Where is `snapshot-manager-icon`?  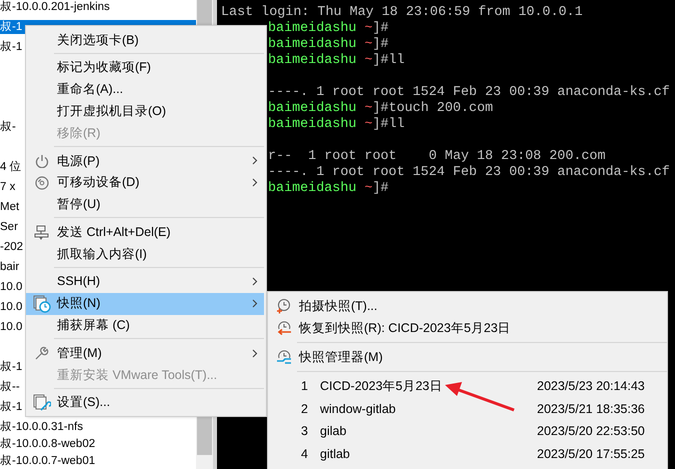 snapshot-manager-icon is located at coordinates (284, 357).